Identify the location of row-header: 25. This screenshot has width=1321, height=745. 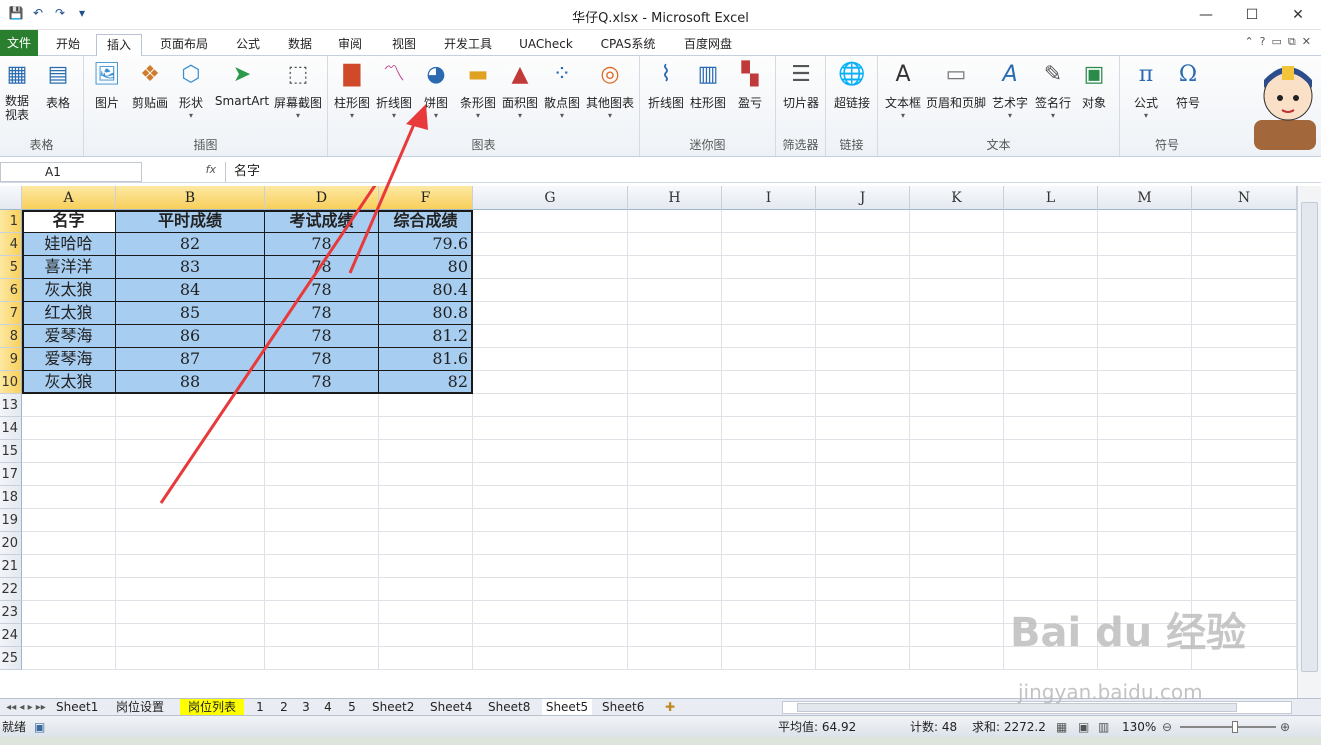
(11, 658).